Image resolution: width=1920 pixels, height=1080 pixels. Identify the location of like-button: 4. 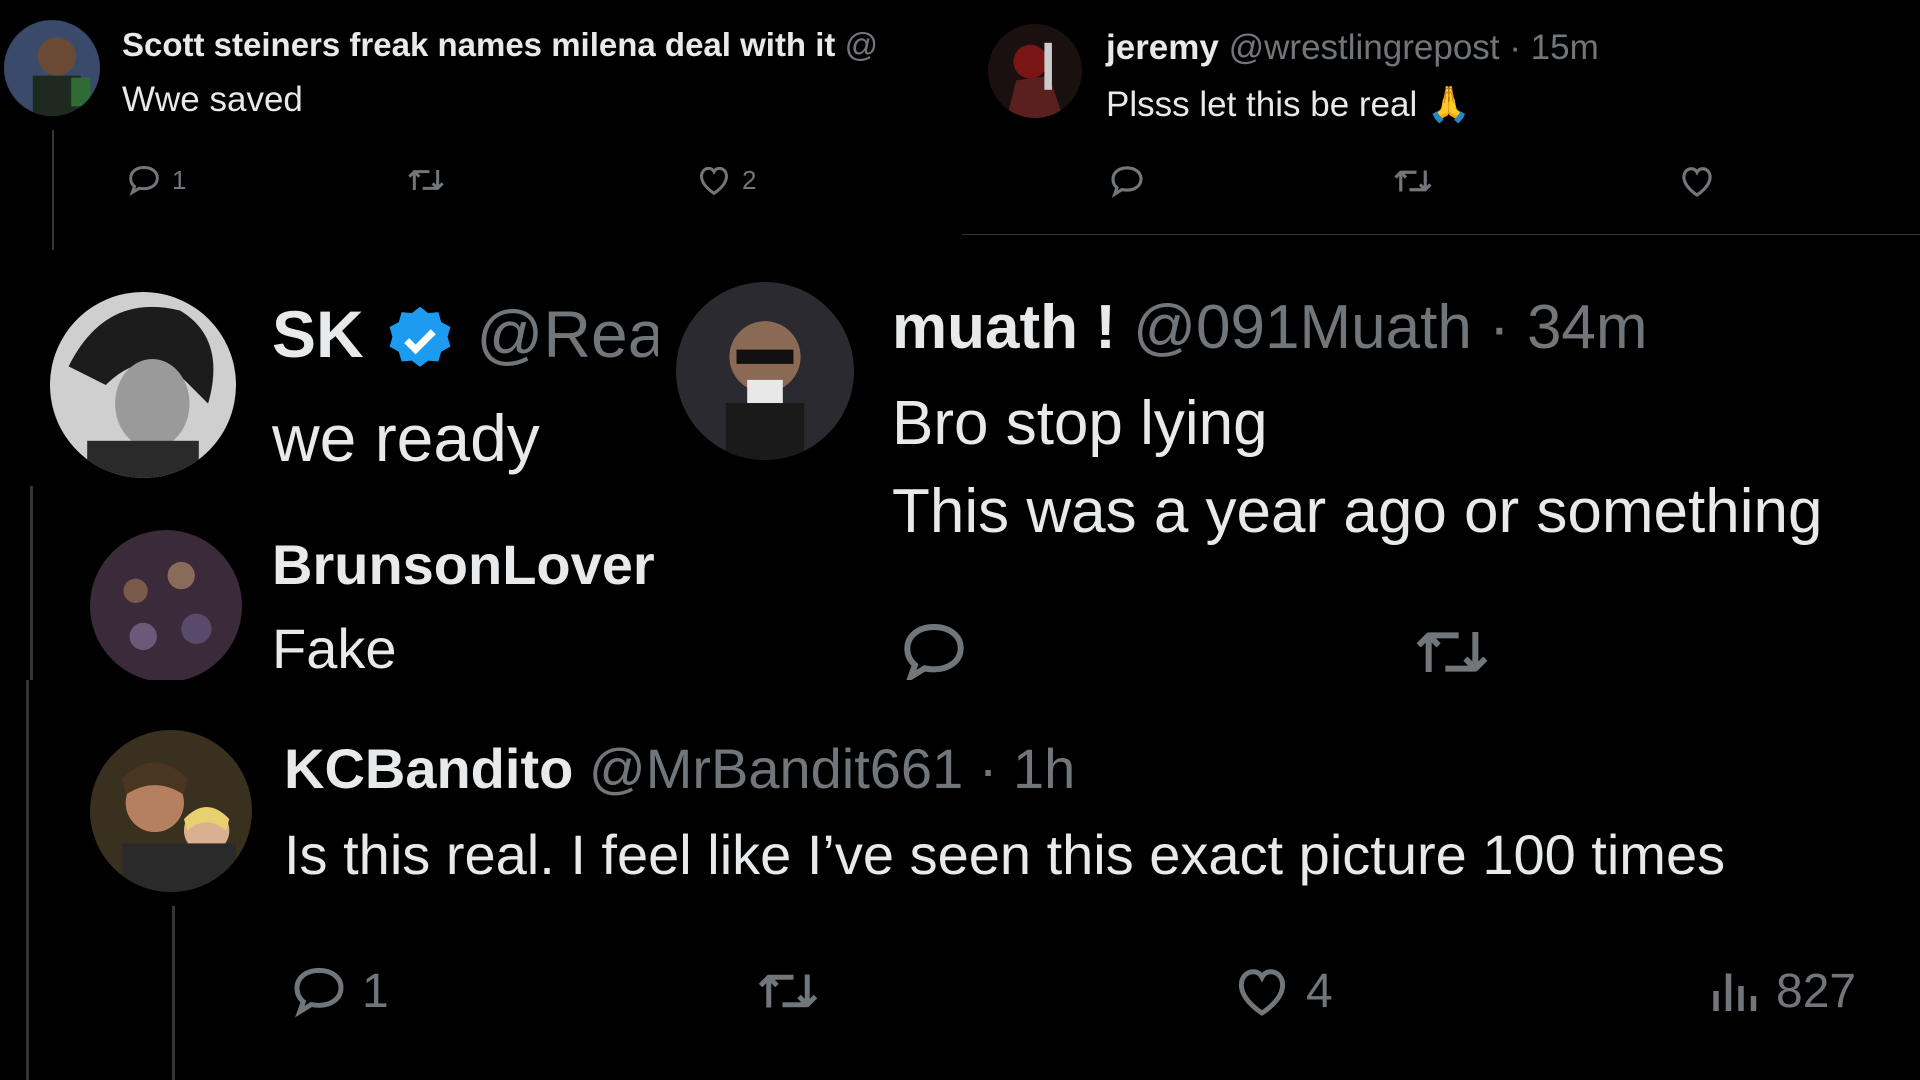
(1280, 991).